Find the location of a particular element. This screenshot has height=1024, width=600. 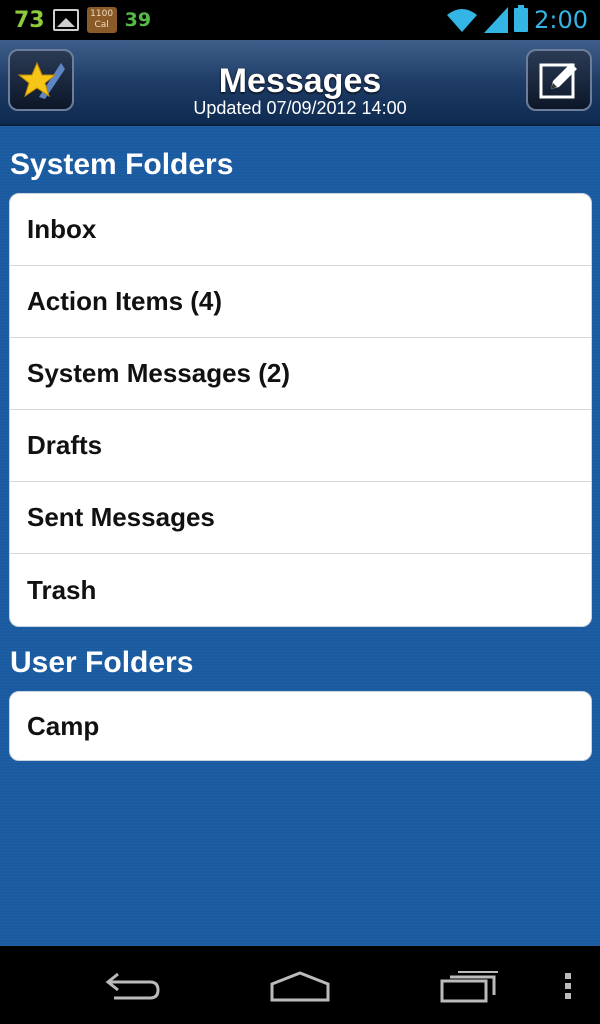

status-bar-right: 2:00 is located at coordinates (517, 20).